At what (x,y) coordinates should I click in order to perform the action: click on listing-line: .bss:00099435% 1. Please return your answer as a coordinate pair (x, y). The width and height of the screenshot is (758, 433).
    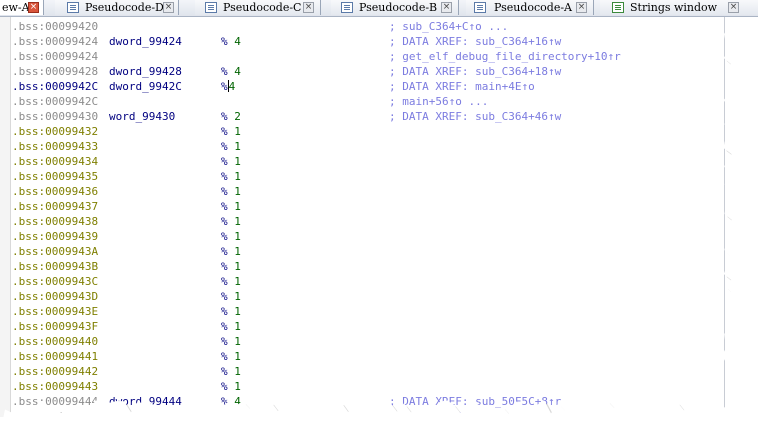
    Looking at the image, I should click on (362, 176).